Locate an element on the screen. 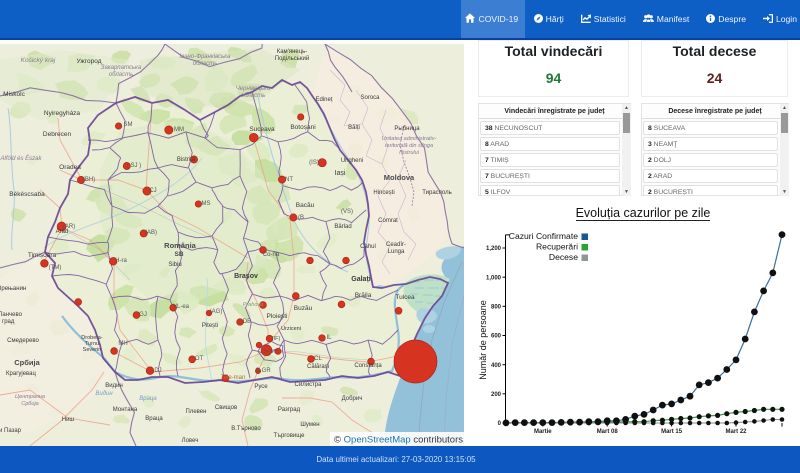 This screenshot has height=473, width=800. svg-text: (B is located at coordinates (301, 218).